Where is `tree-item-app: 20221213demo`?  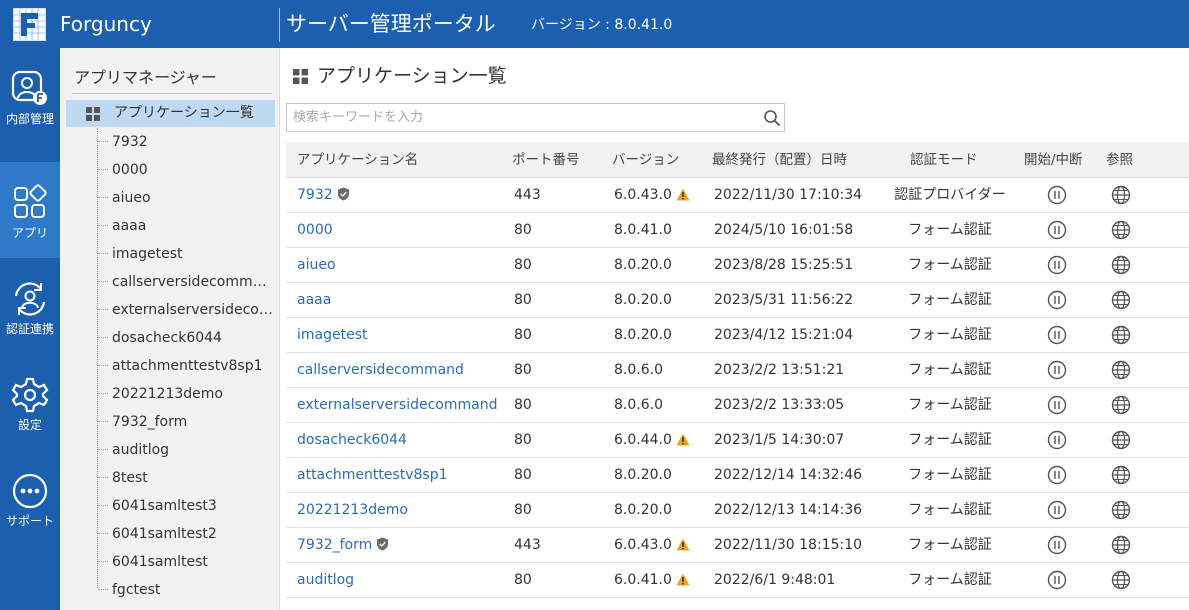 tree-item-app: 20221213demo is located at coordinates (188, 394).